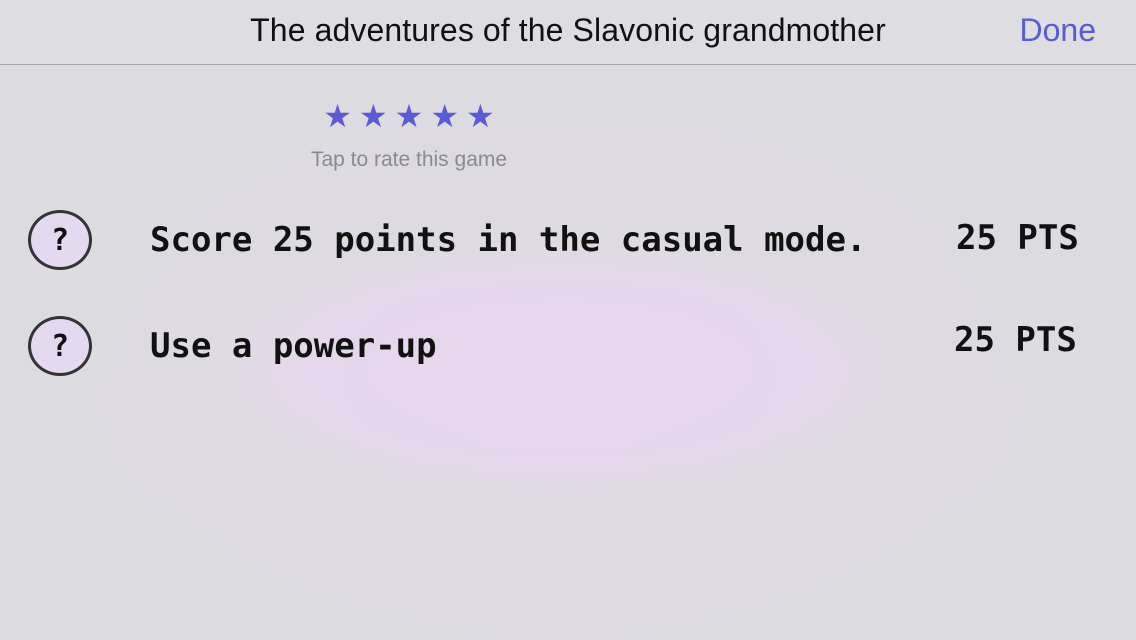 Image resolution: width=1136 pixels, height=640 pixels. I want to click on star-icon-4: ★, so click(444, 116).